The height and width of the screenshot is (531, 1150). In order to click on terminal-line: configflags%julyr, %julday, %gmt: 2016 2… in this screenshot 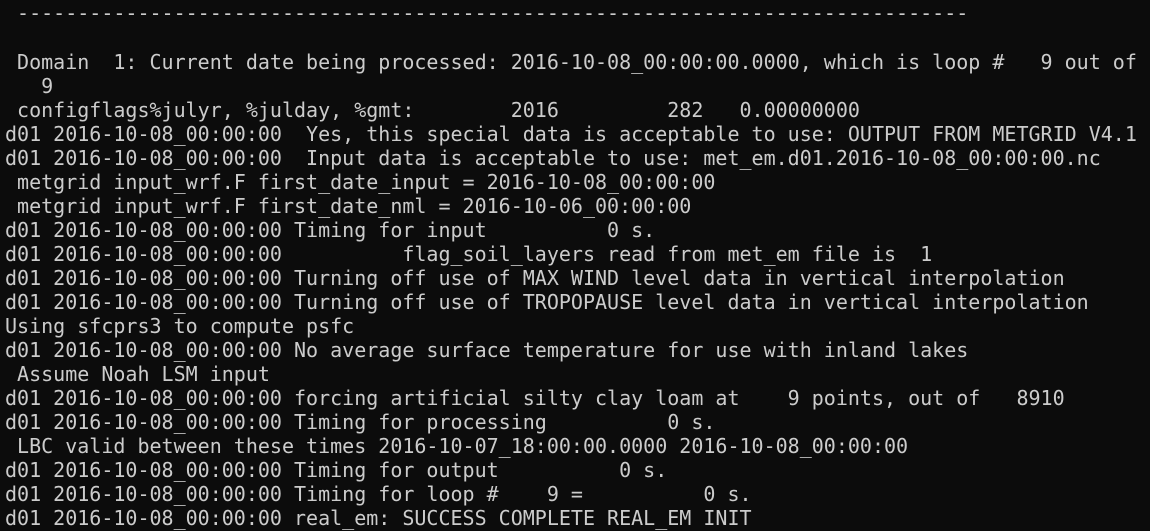, I will do `click(432, 110)`.